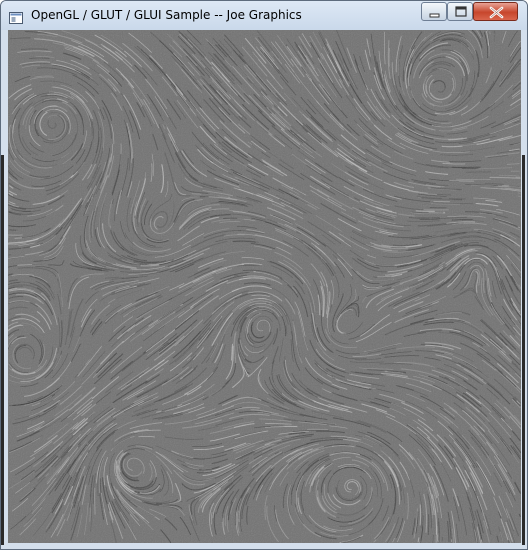 The image size is (528, 550). What do you see at coordinates (523, 350) in the screenshot?
I see `window-resize-edge-right` at bounding box center [523, 350].